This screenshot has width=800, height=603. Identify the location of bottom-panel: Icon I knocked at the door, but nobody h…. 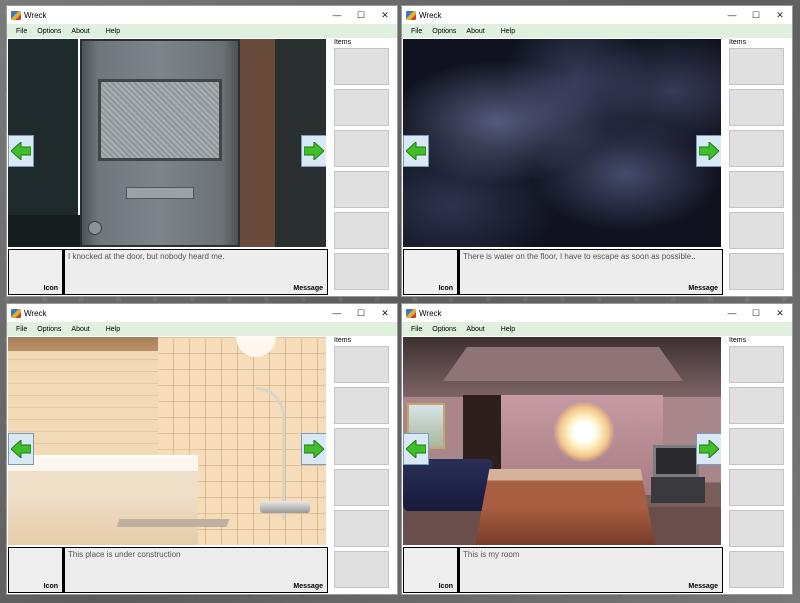
(168, 272).